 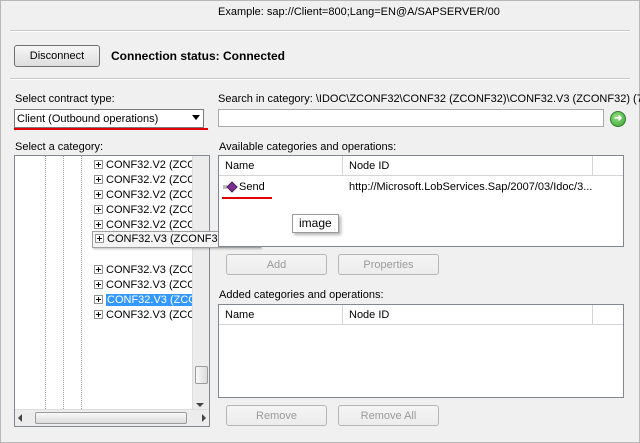 I want to click on added-list: Name Node ID, so click(x=421, y=351).